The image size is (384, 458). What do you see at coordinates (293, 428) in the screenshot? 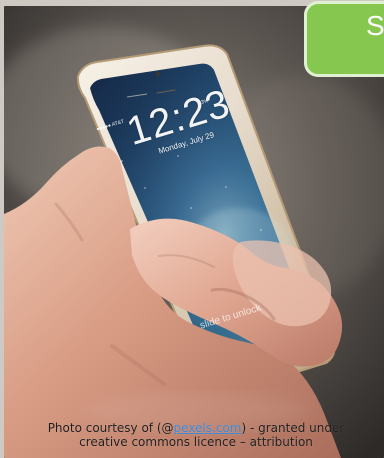
I see `caption-suffix: ) - granted under` at bounding box center [293, 428].